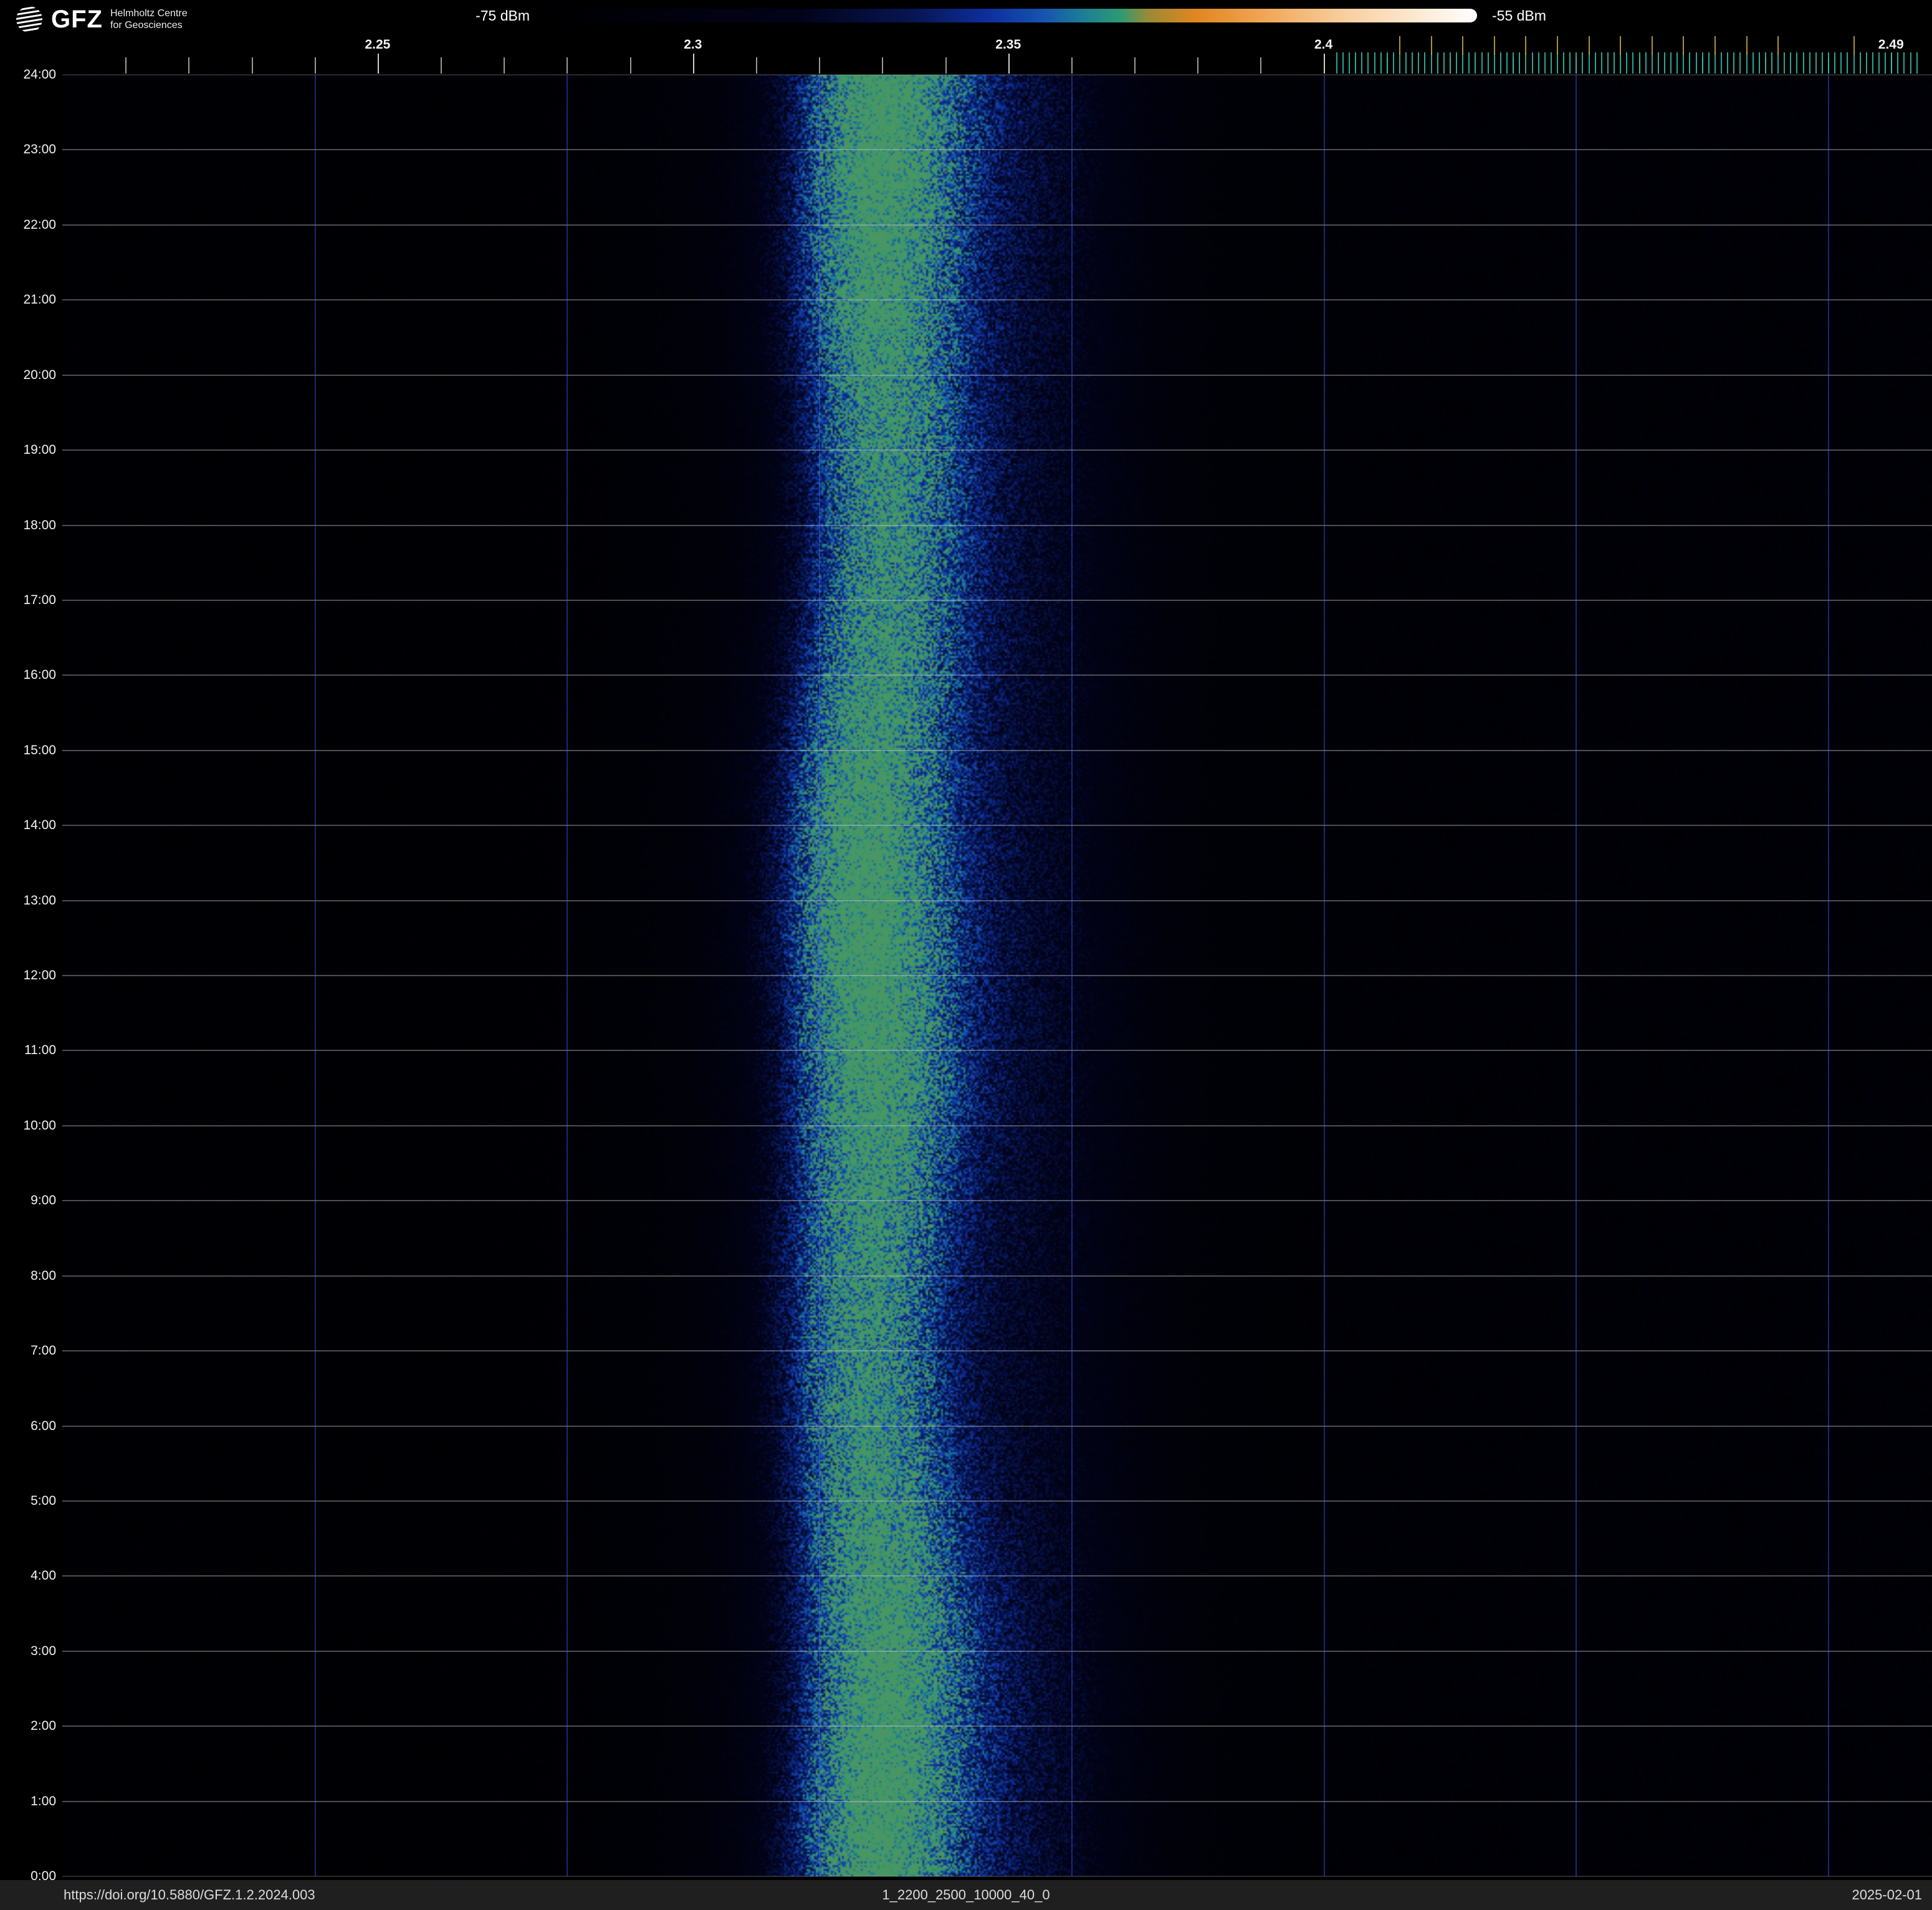 Image resolution: width=1932 pixels, height=1910 pixels. I want to click on y-tick-label: 12:00, so click(39, 975).